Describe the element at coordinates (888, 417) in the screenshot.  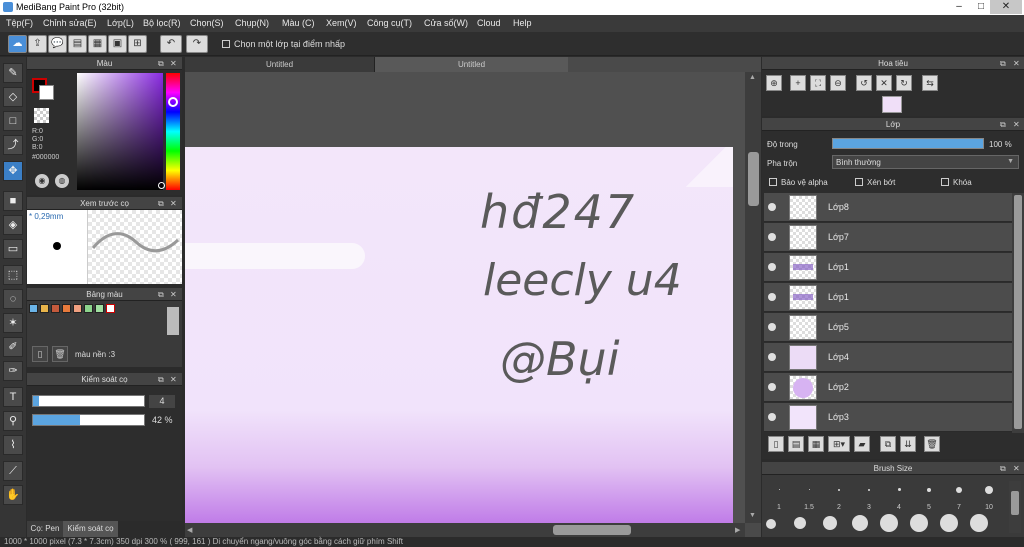
I see `layer-row: Lớp3` at that location.